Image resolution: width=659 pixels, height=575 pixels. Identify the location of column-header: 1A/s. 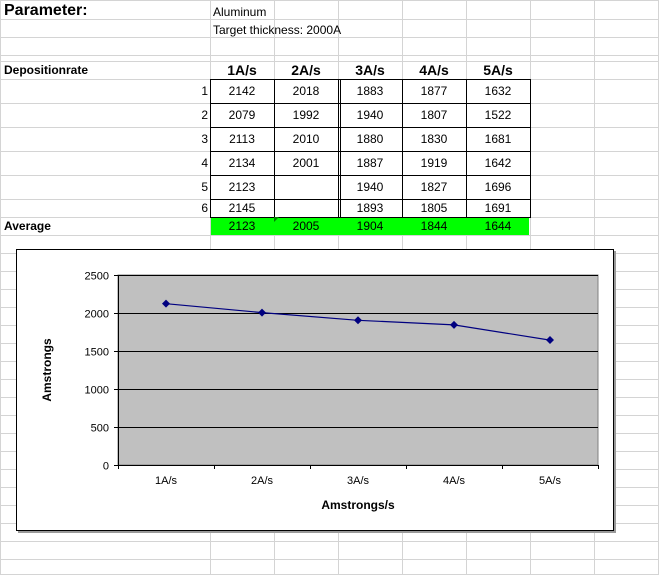
(242, 70).